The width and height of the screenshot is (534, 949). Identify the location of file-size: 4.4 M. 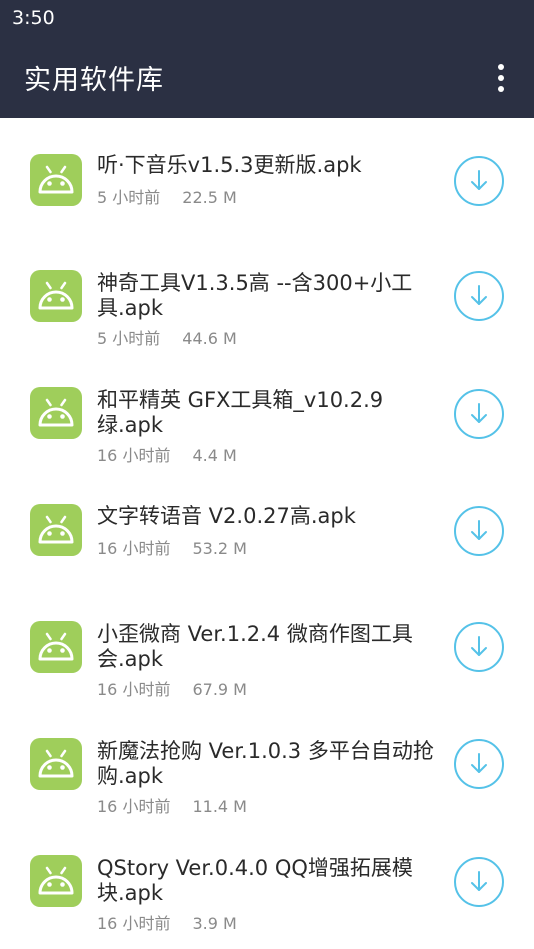
(214, 455).